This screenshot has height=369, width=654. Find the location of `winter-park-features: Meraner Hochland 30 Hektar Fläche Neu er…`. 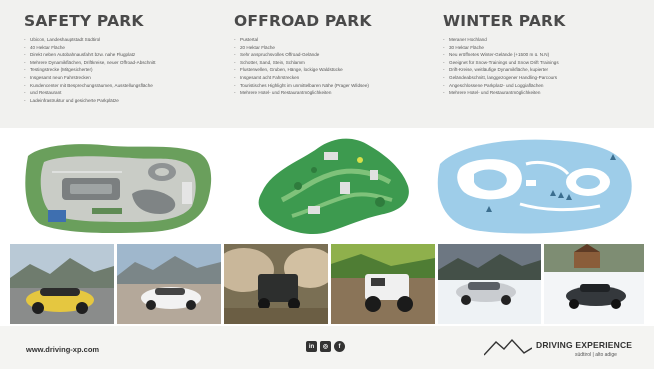

winter-park-features: Meraner Hochland 30 Hektar Fläche Neu er… is located at coordinates (543, 66).